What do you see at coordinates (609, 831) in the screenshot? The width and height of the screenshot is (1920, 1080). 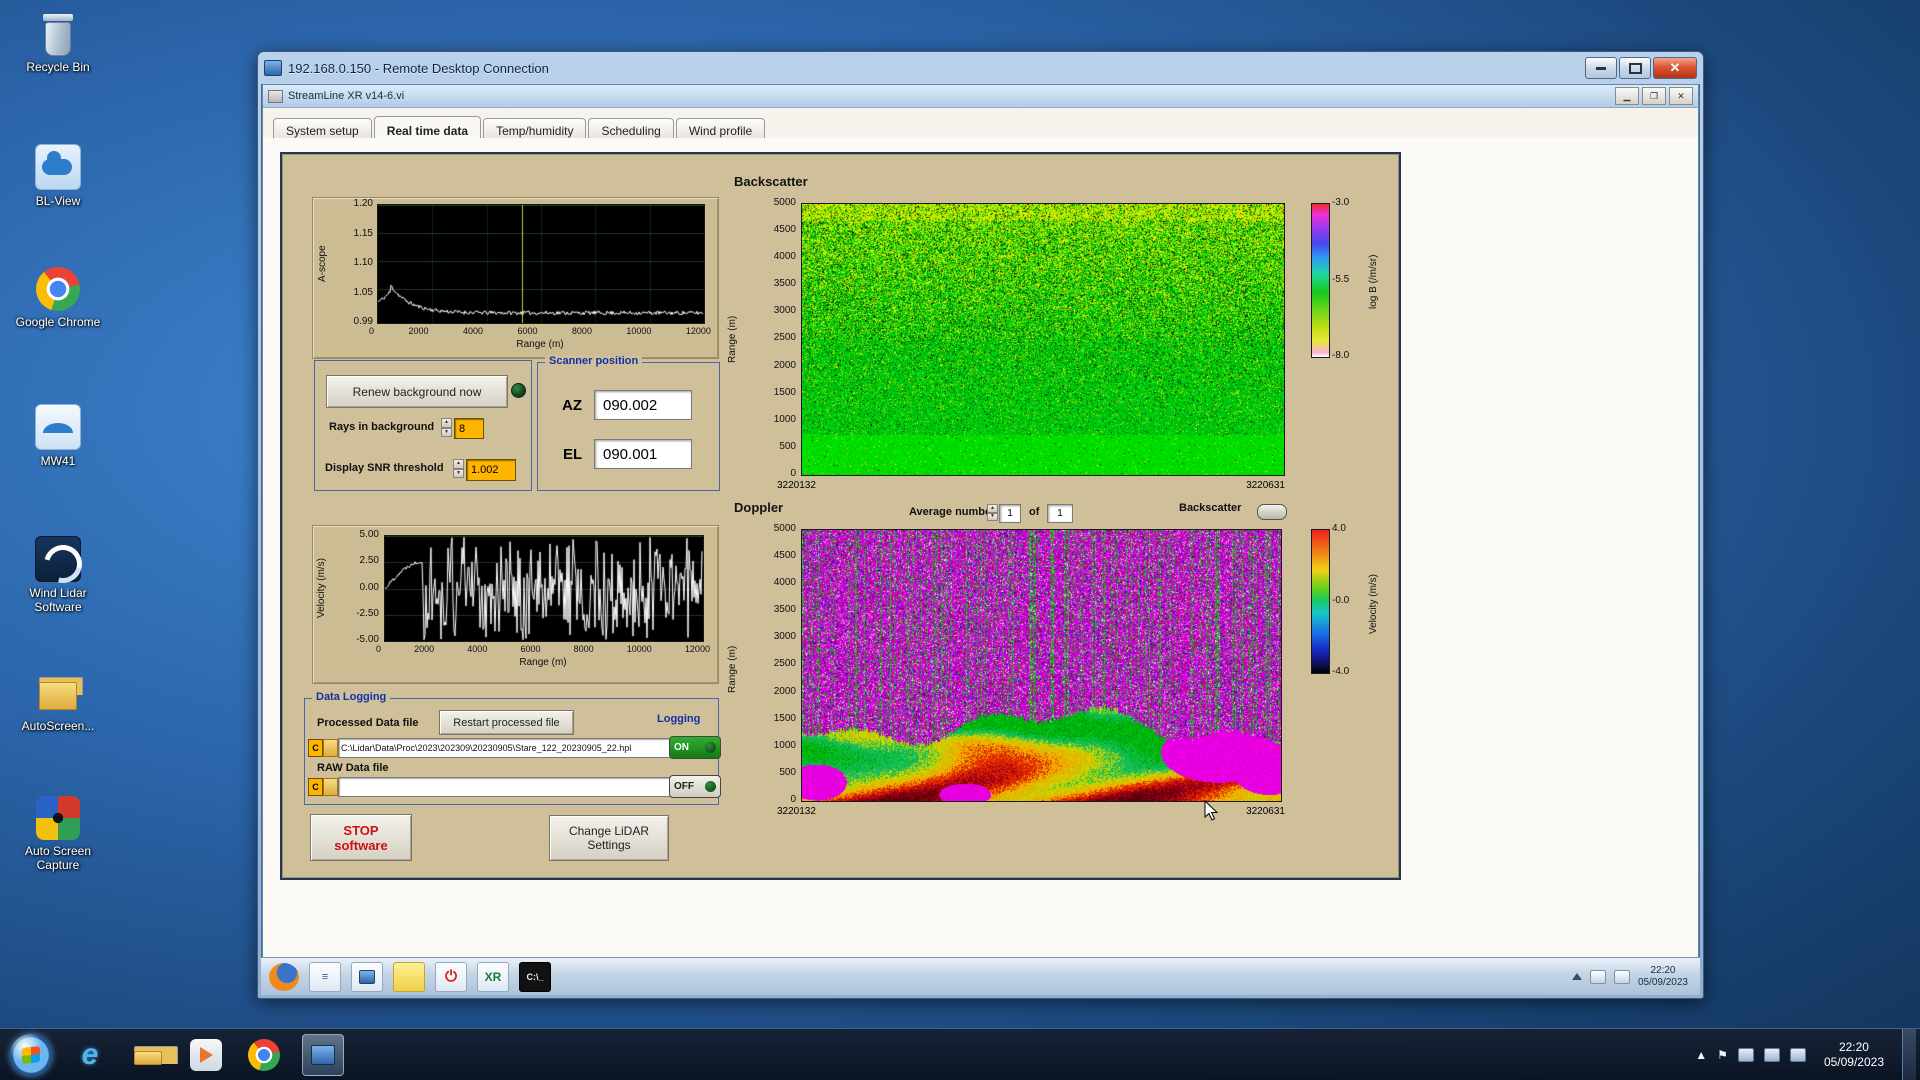 I see `change-line1: Change LiDAR` at bounding box center [609, 831].